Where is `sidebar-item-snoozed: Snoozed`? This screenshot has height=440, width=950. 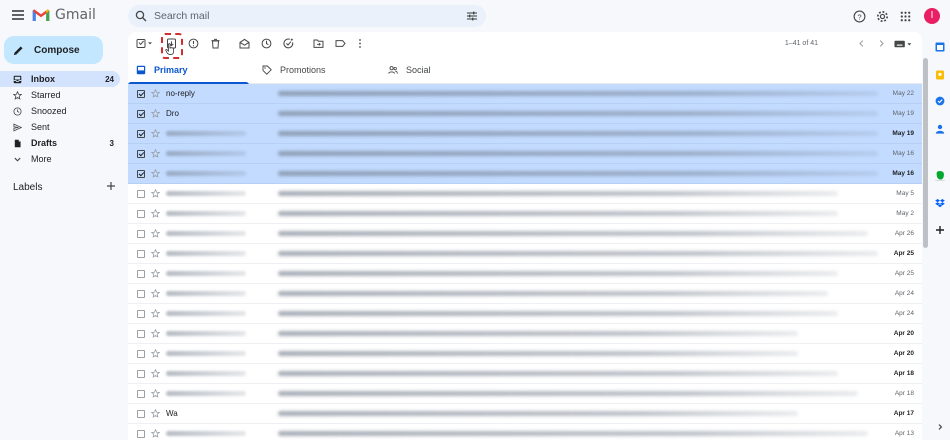 sidebar-item-snoozed: Snoozed is located at coordinates (60, 111).